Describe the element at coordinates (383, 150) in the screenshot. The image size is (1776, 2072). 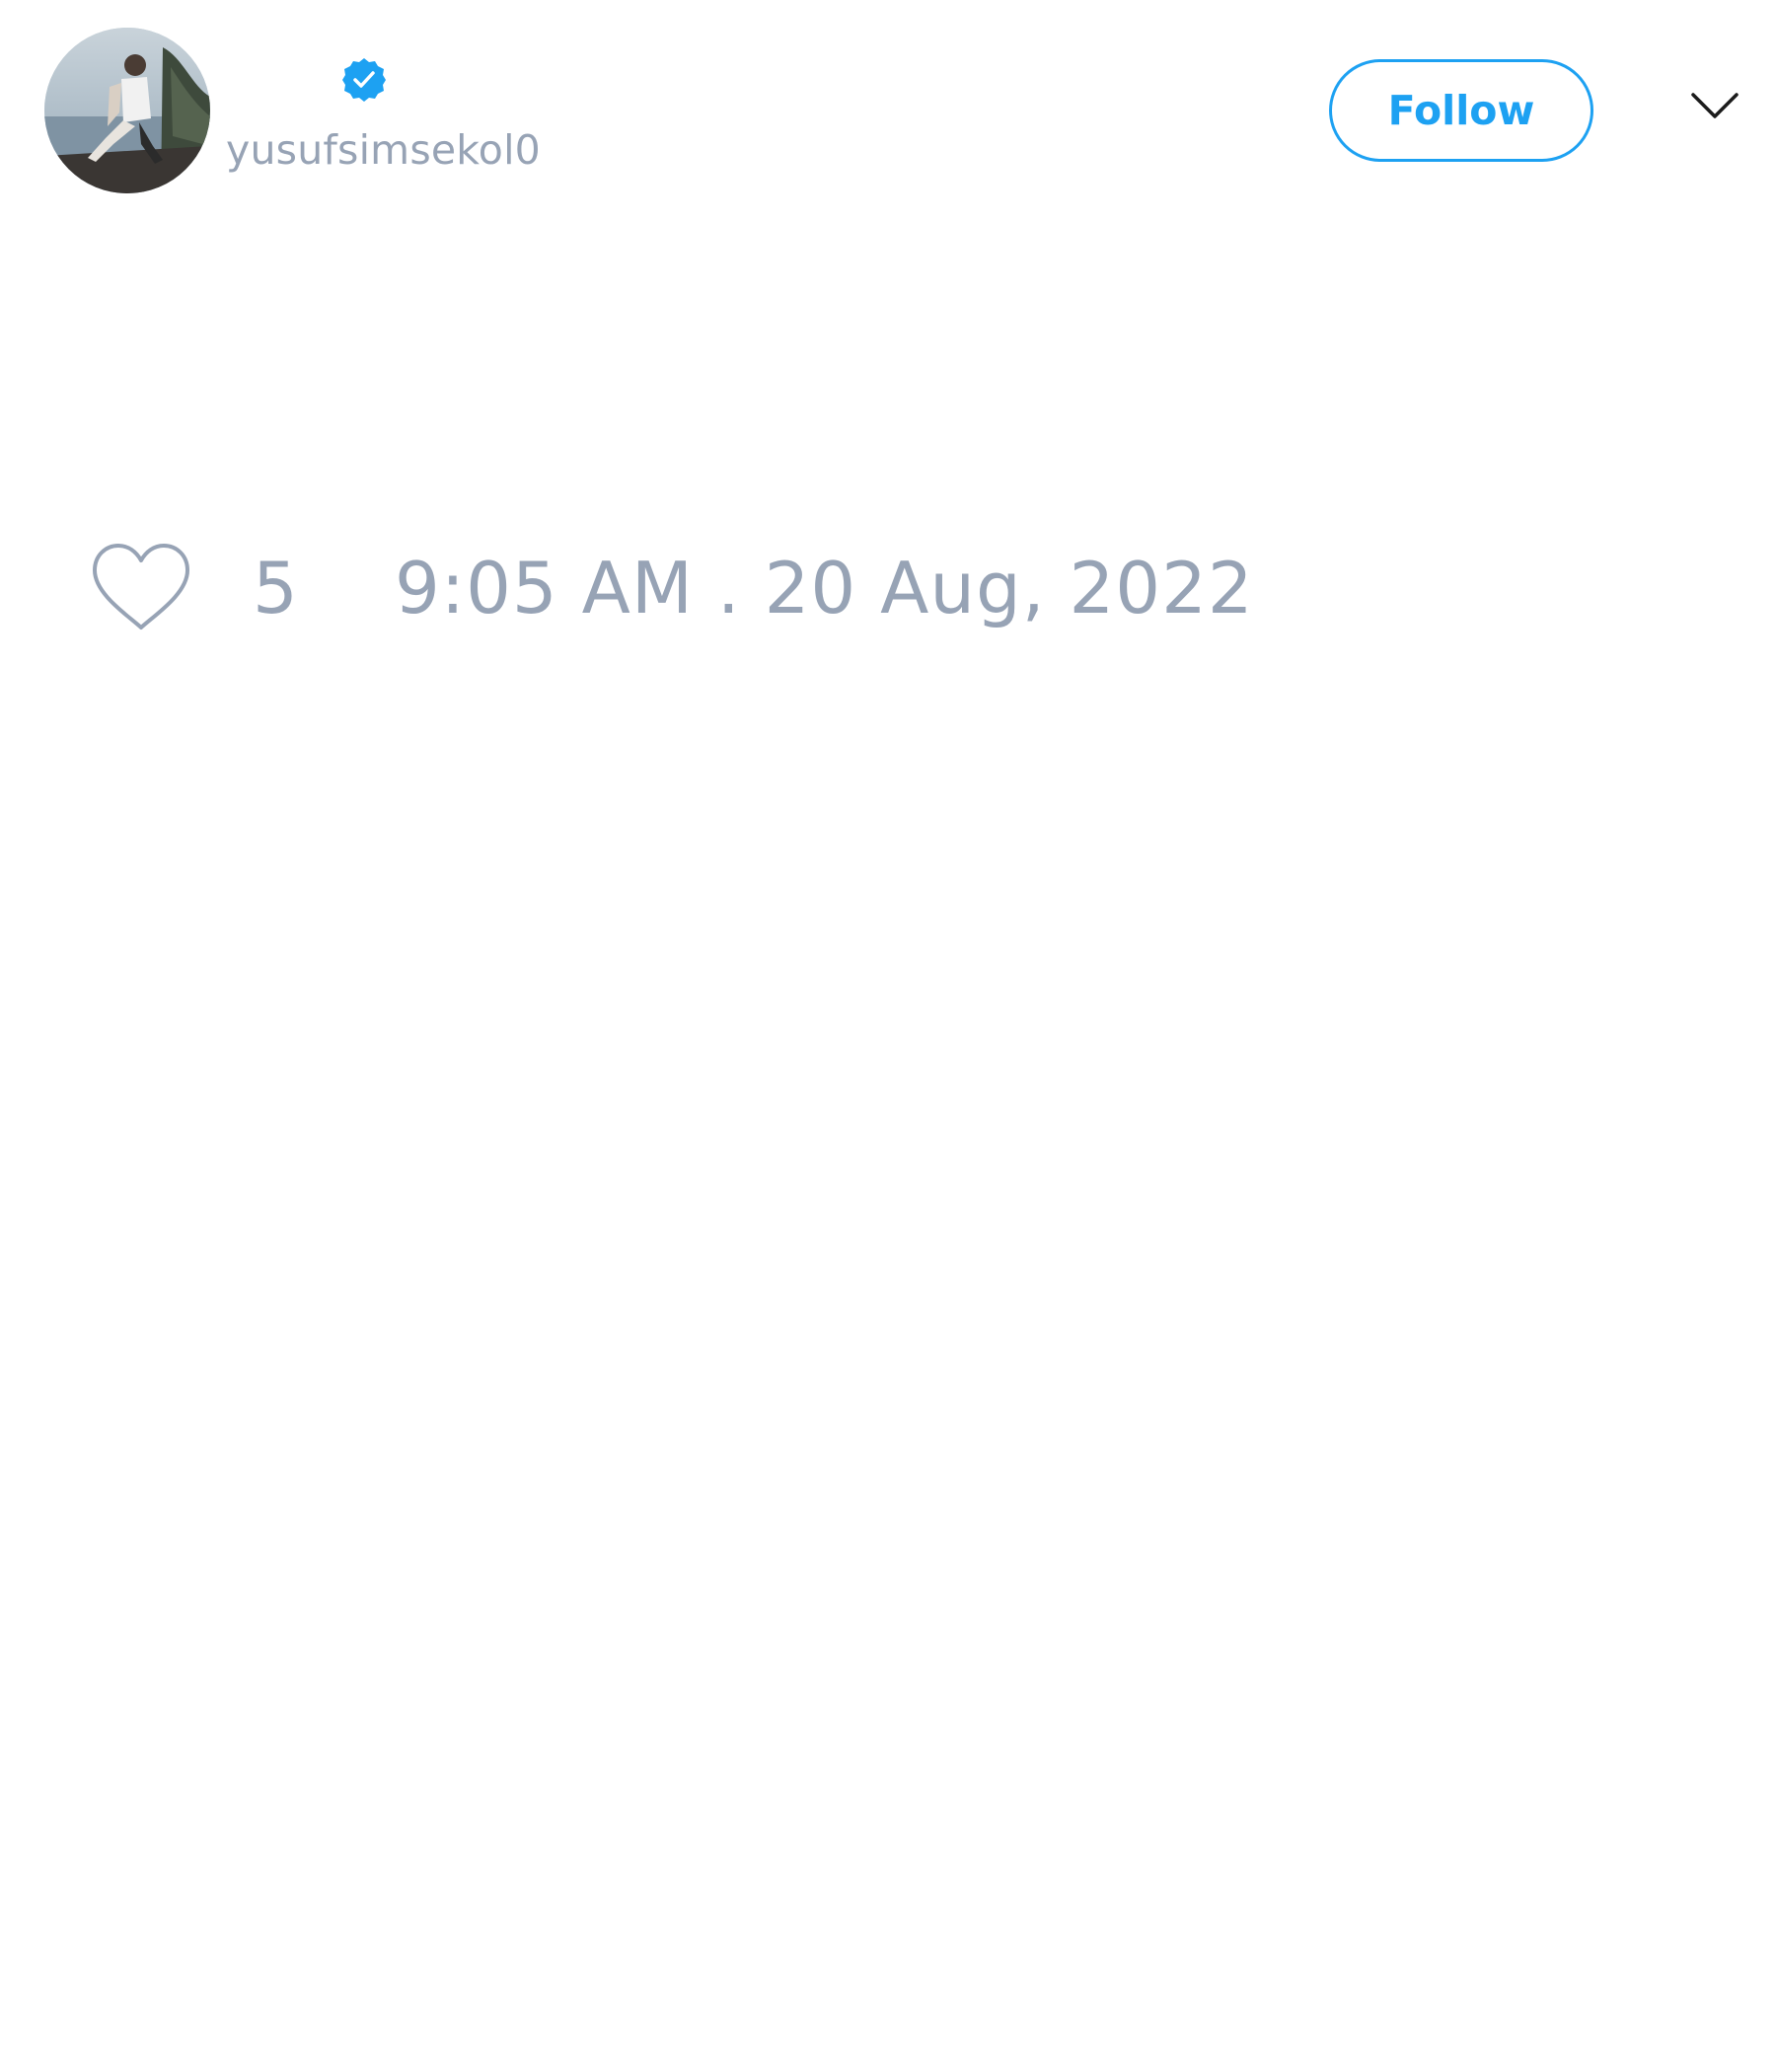
I see `author-handle: yusufsimsekol0` at that location.